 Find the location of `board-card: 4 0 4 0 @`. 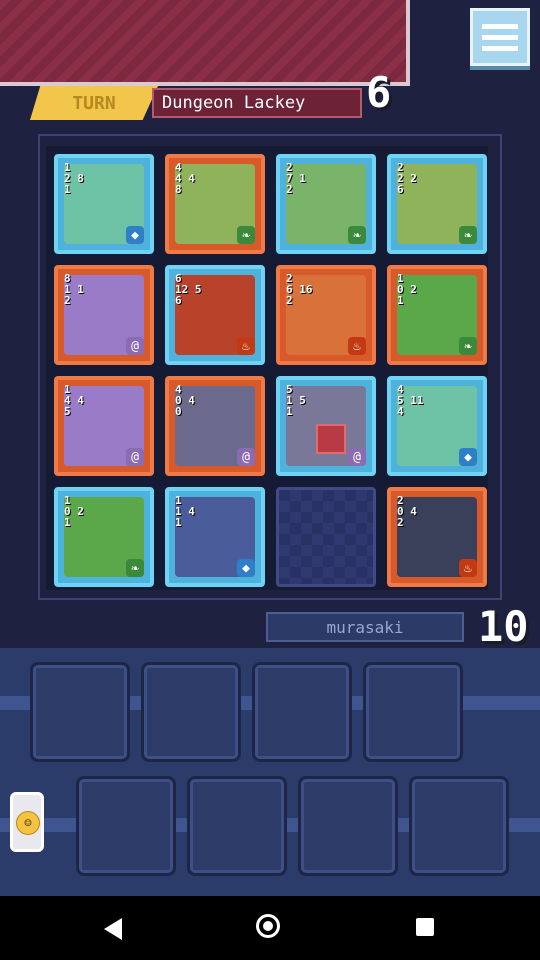

board-card: 4 0 4 0 @ is located at coordinates (215, 426).